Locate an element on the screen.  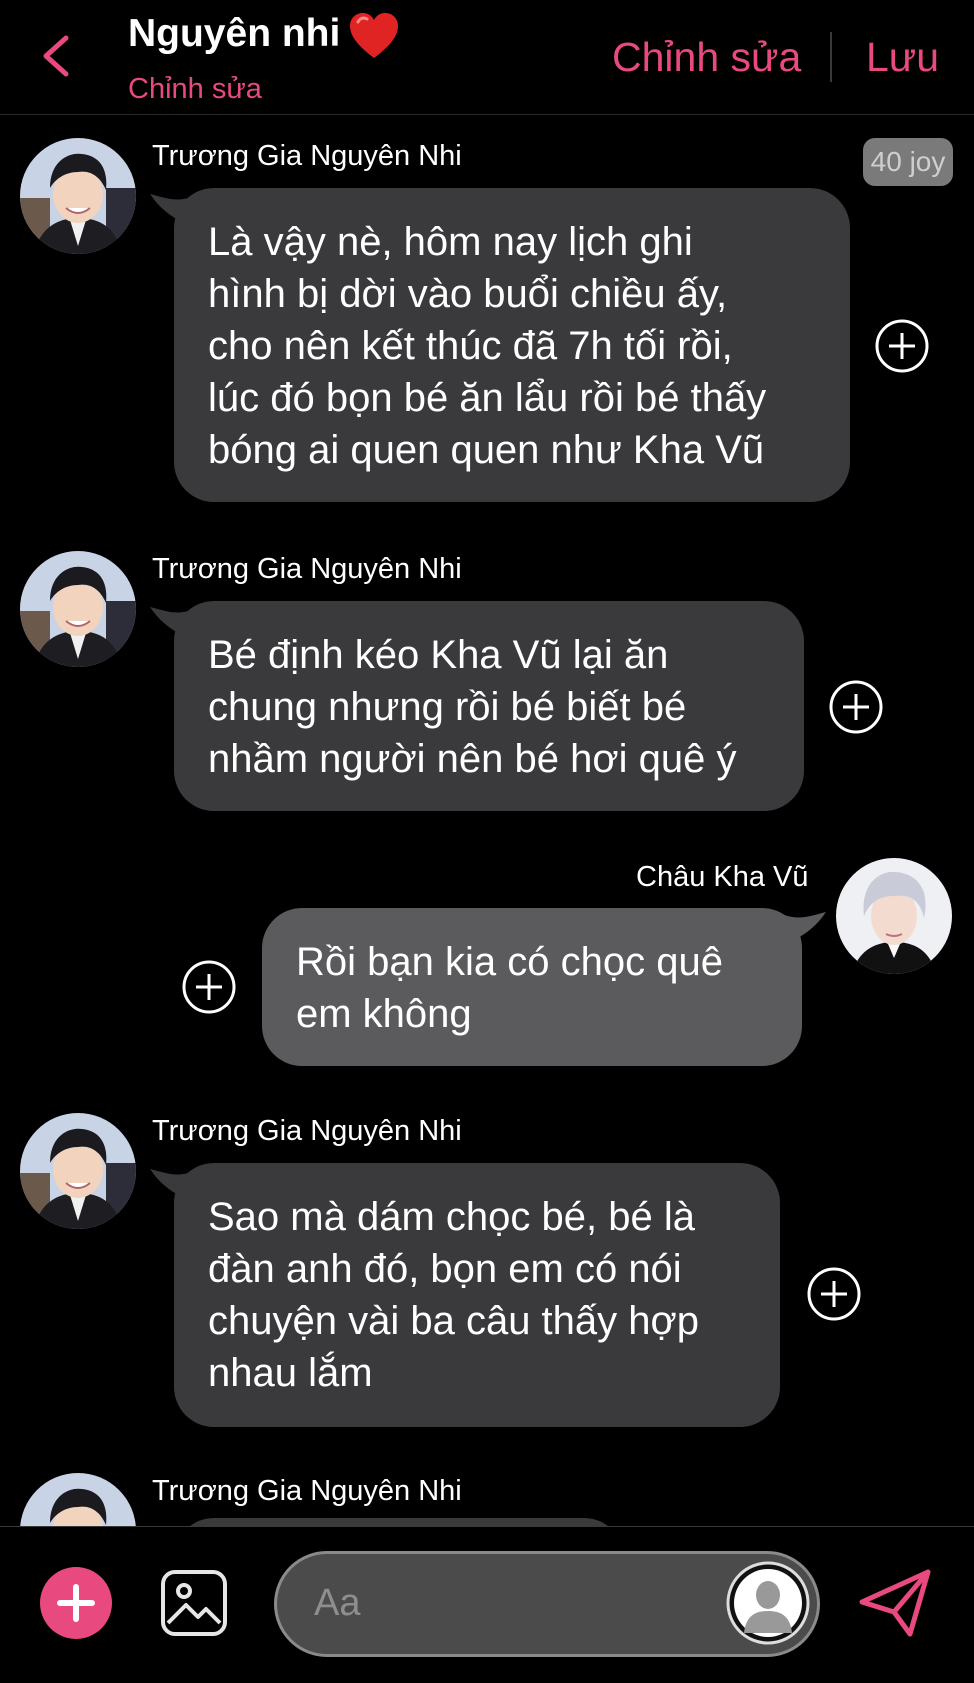
avatar-chau-kha-vu is located at coordinates (894, 916).